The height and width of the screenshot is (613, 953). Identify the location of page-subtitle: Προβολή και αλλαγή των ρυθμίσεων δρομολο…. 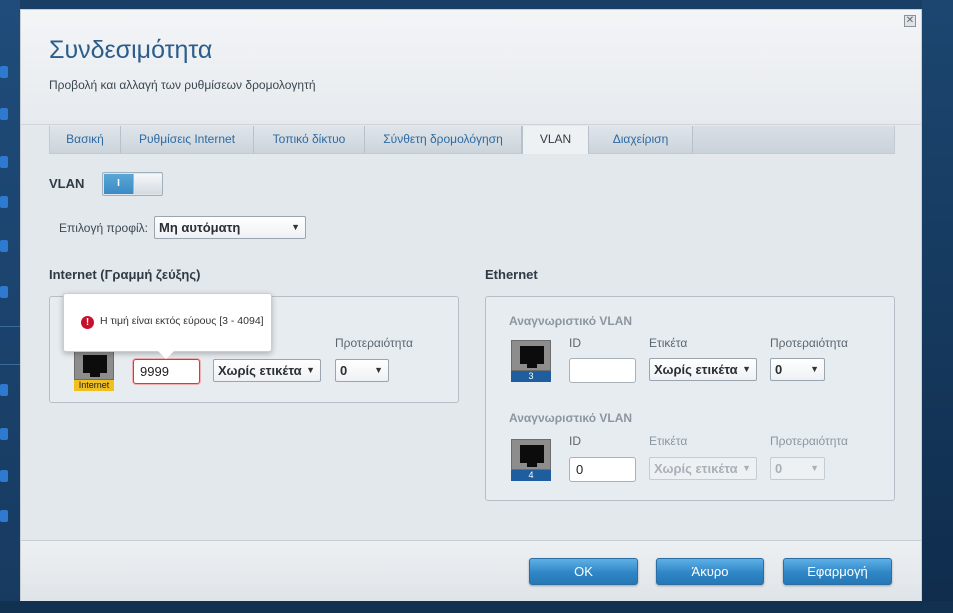
(182, 85).